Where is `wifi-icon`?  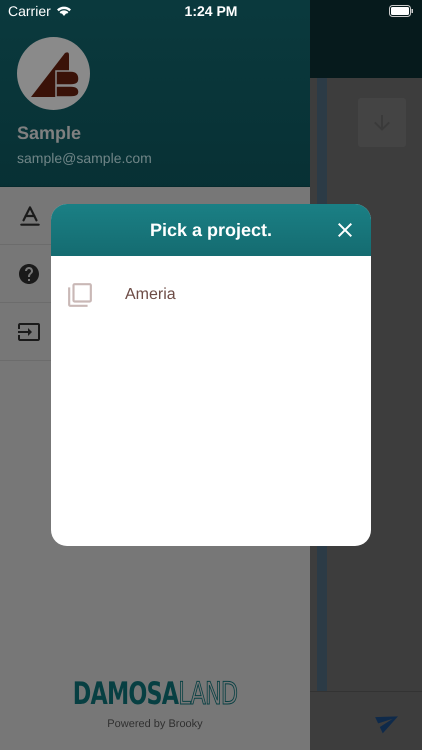 wifi-icon is located at coordinates (64, 11).